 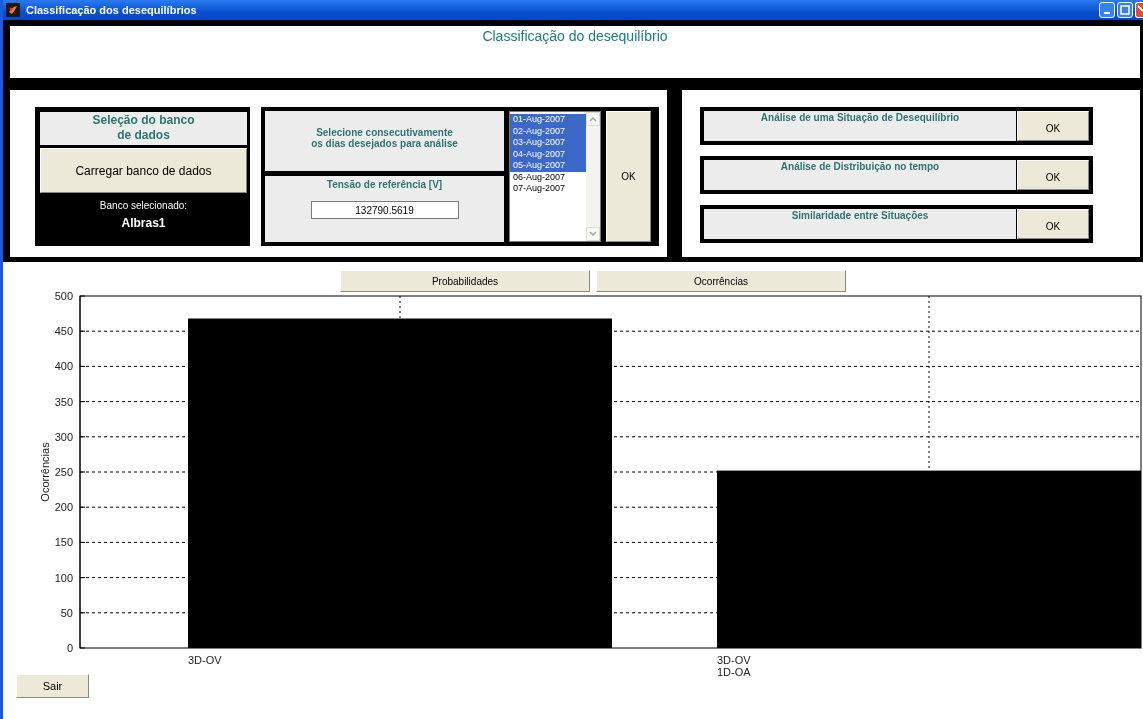 What do you see at coordinates (384, 141) in the screenshot?
I see `instruction-label: Selecione consecutivamente os dias desejados para análise` at bounding box center [384, 141].